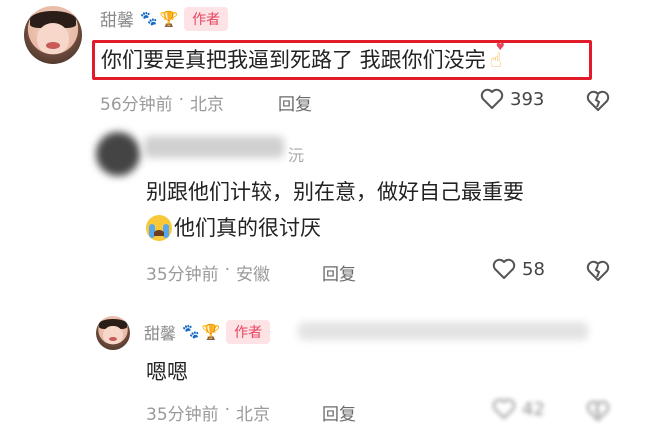 This screenshot has height=440, width=660. I want to click on comment-location: 安徽, so click(253, 275).